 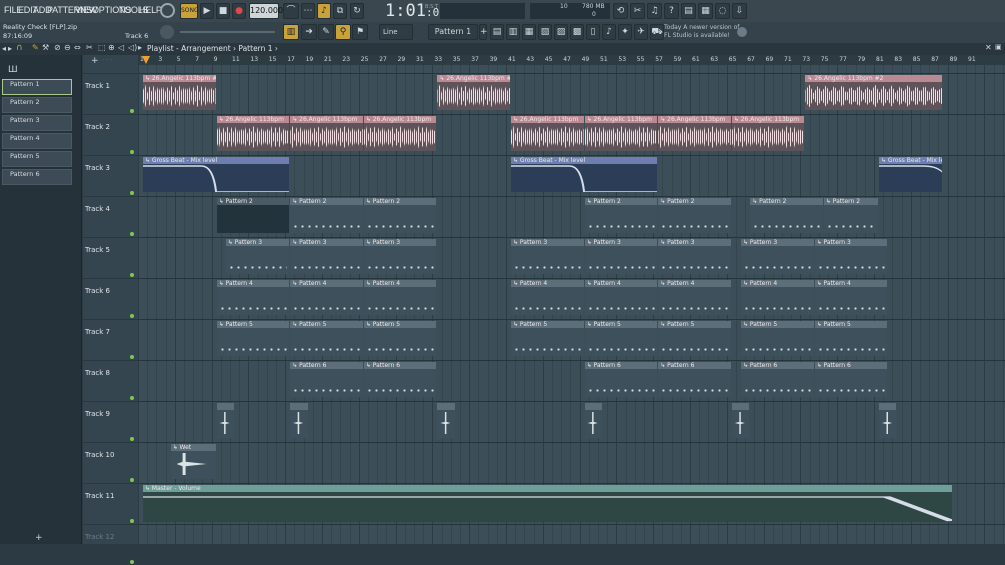 I want to click on track-header: Track 7, so click(x=110, y=339).